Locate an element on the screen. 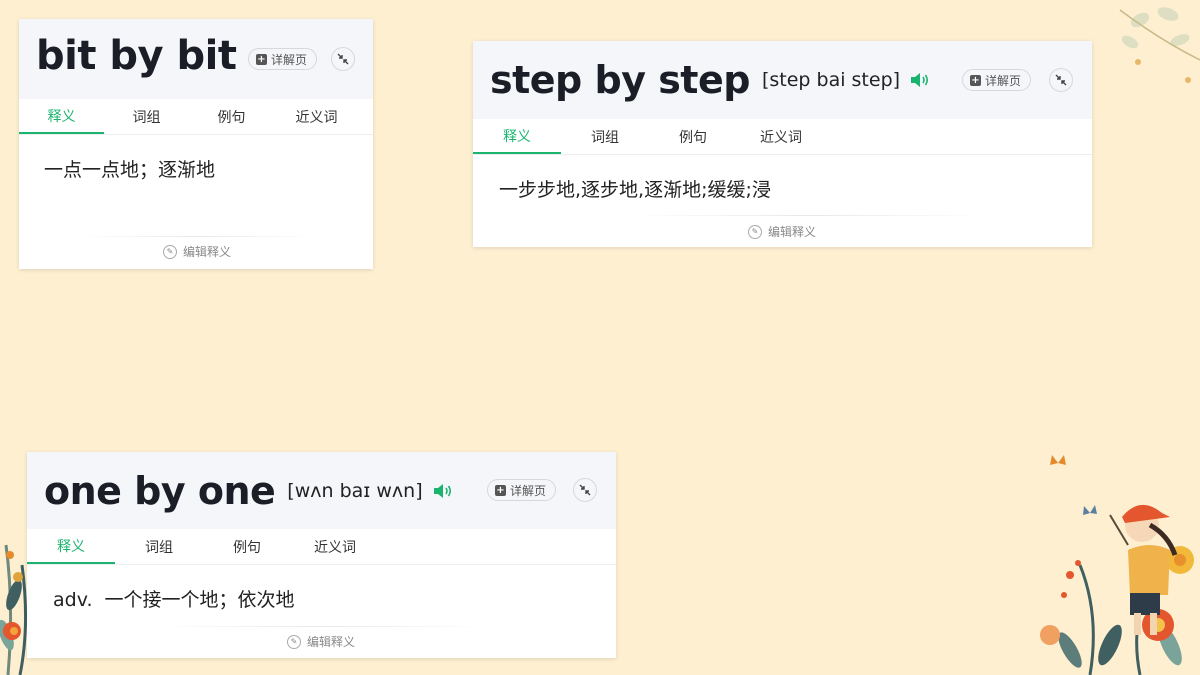 The height and width of the screenshot is (675, 1200). card-header: bit by bit + 详解页 is located at coordinates (196, 59).